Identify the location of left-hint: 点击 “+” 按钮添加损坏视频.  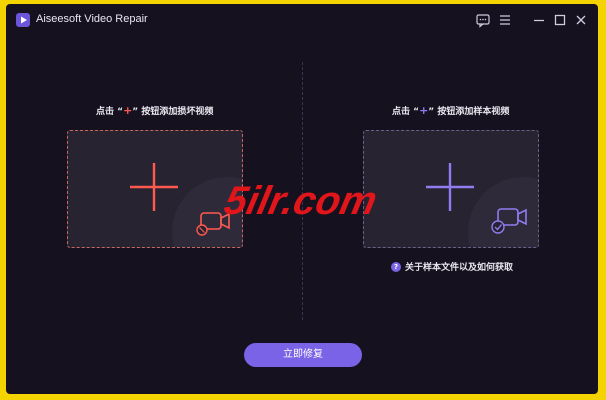
(154, 110).